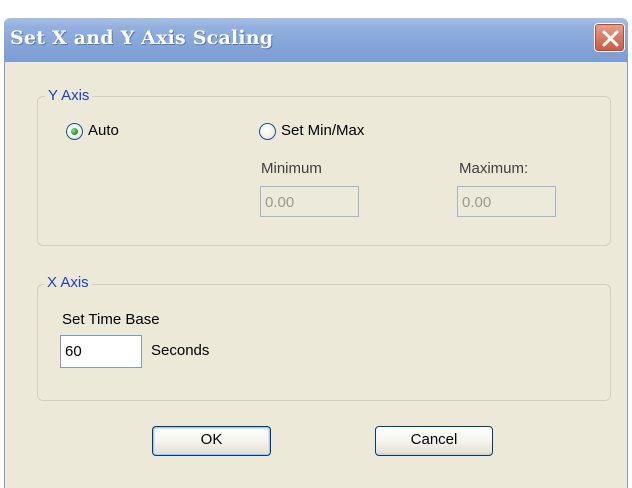 The width and height of the screenshot is (632, 488). Describe the element at coordinates (267, 131) in the screenshot. I see `set-minmax-radio` at that location.